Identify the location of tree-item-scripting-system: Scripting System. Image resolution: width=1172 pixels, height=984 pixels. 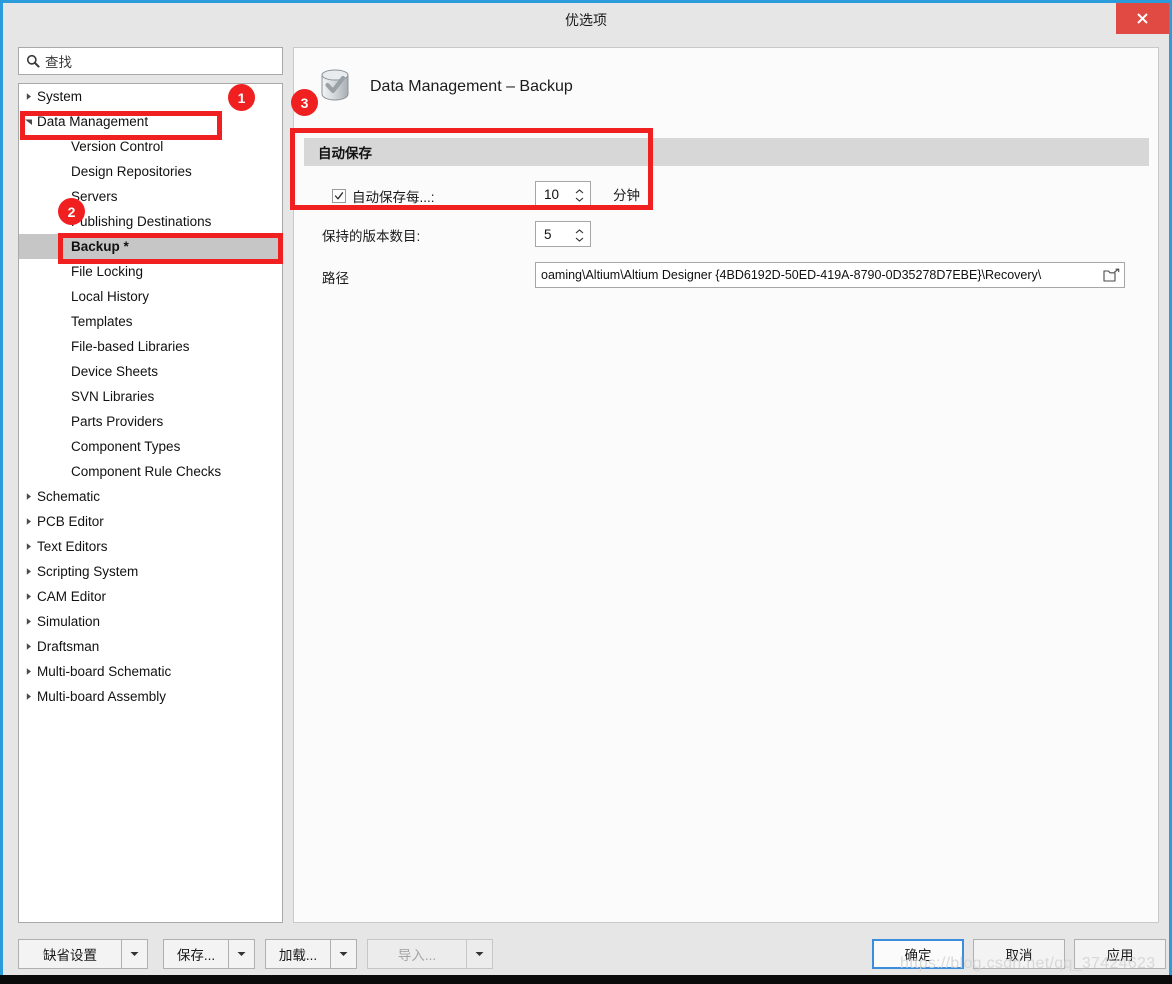
(150, 571).